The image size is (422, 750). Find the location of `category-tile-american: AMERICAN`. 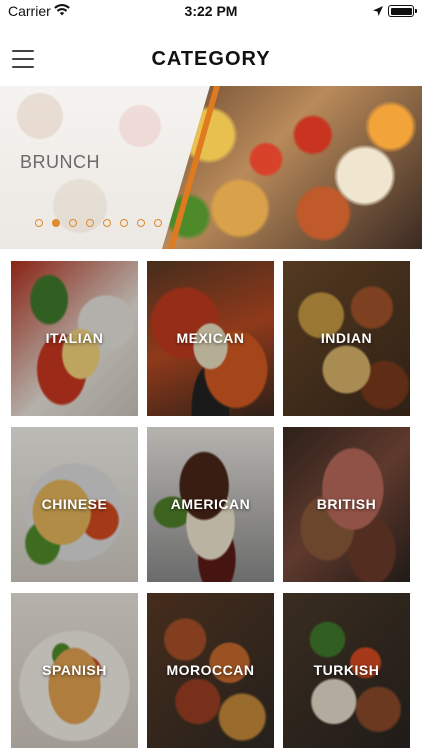

category-tile-american: AMERICAN is located at coordinates (210, 504).